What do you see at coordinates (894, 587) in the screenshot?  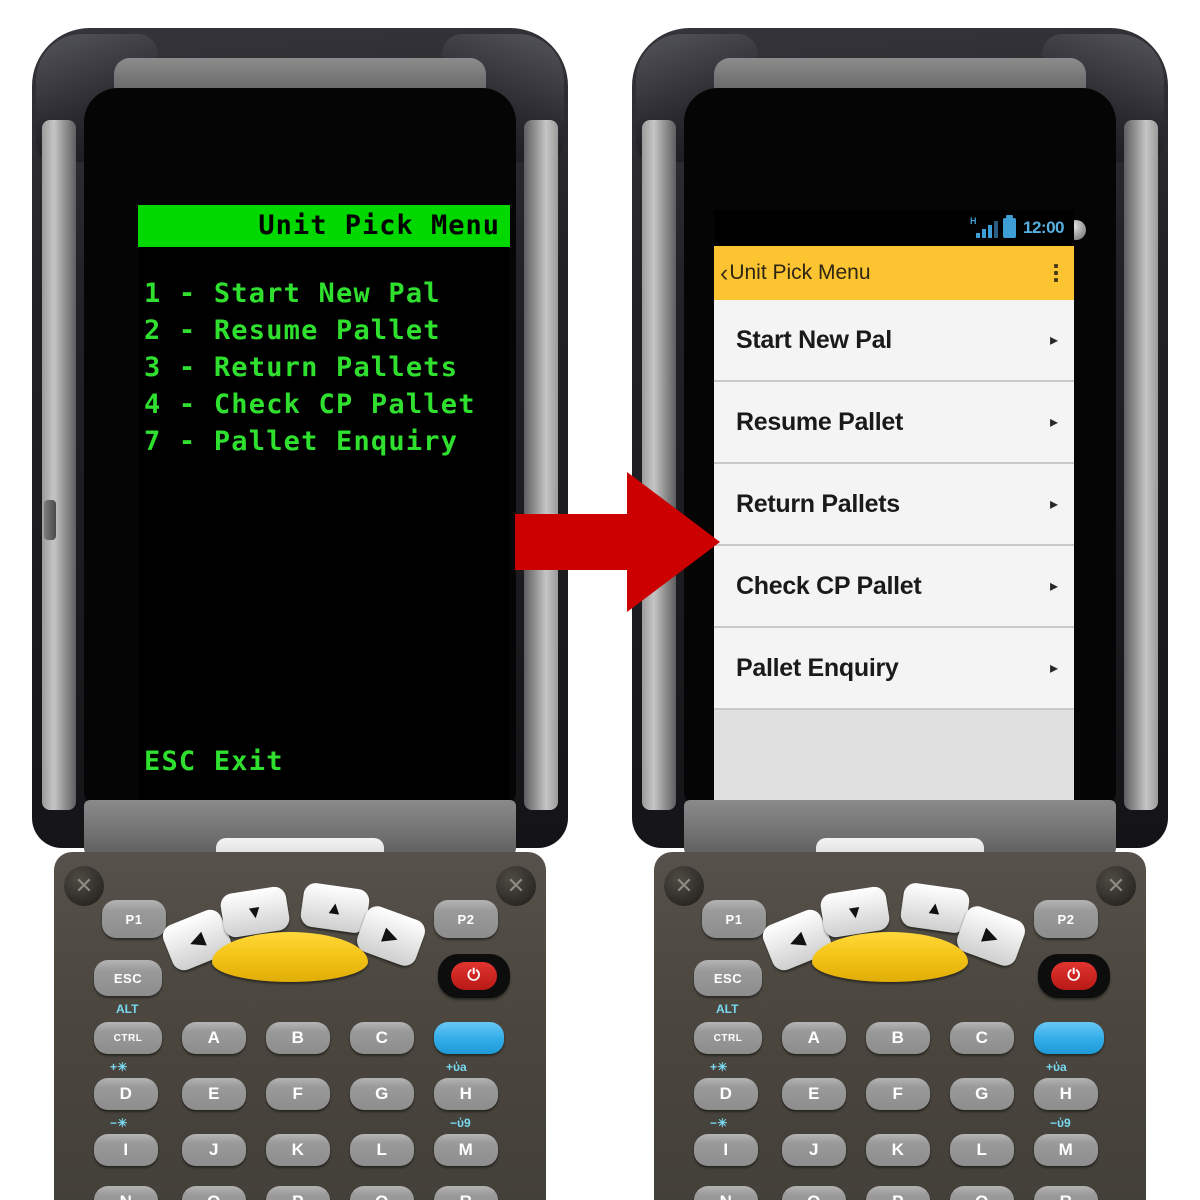 I see `list-item: Check CP Pallet ▸` at bounding box center [894, 587].